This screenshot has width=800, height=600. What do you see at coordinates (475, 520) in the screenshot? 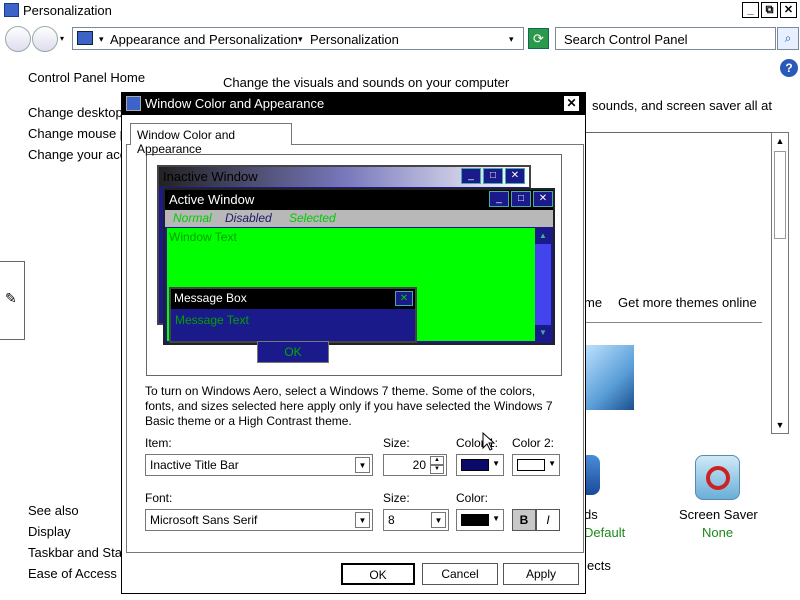
I see `font-color-swatch` at bounding box center [475, 520].